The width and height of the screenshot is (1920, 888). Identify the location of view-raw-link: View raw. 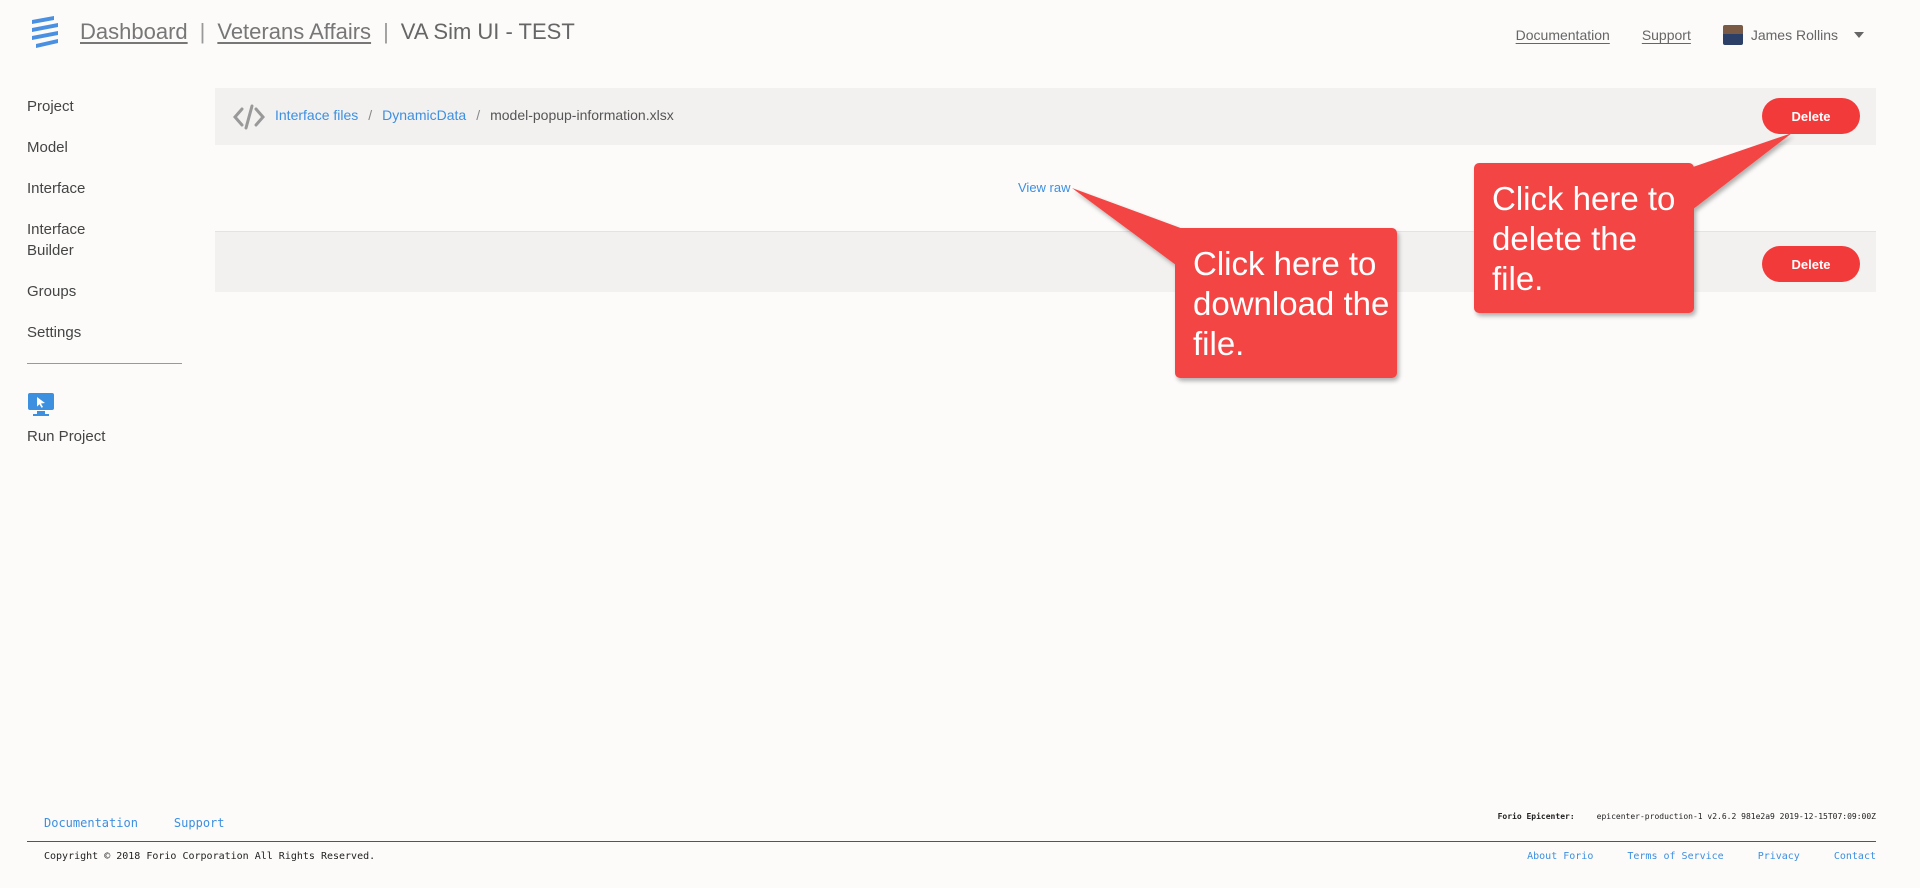
(1044, 187).